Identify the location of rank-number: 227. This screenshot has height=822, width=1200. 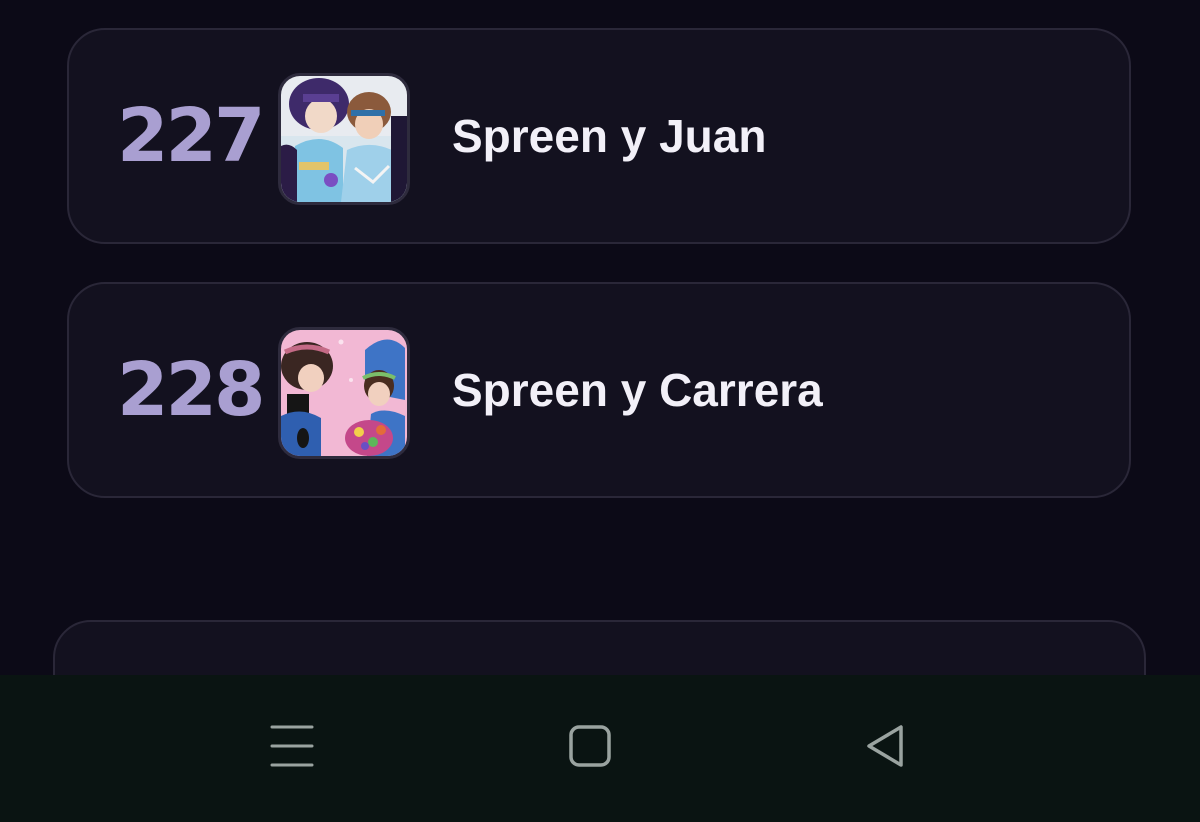
(191, 136).